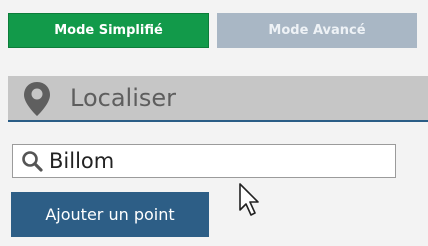 The image size is (428, 246). Describe the element at coordinates (249, 199) in the screenshot. I see `mouse-pointer-icon` at that location.